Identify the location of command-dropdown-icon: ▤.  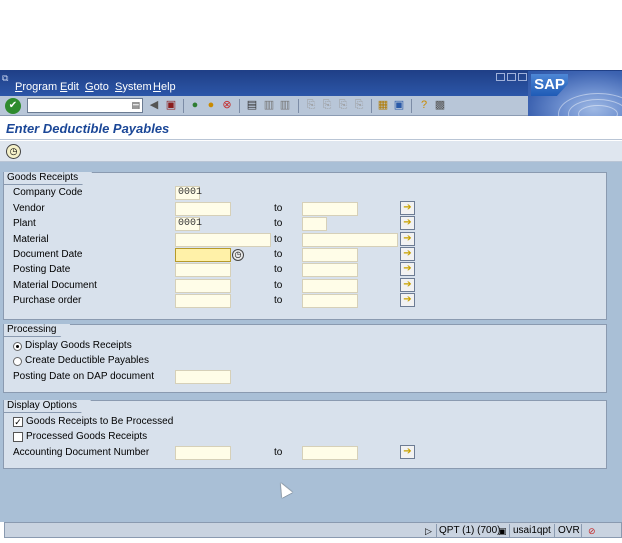
(135, 105).